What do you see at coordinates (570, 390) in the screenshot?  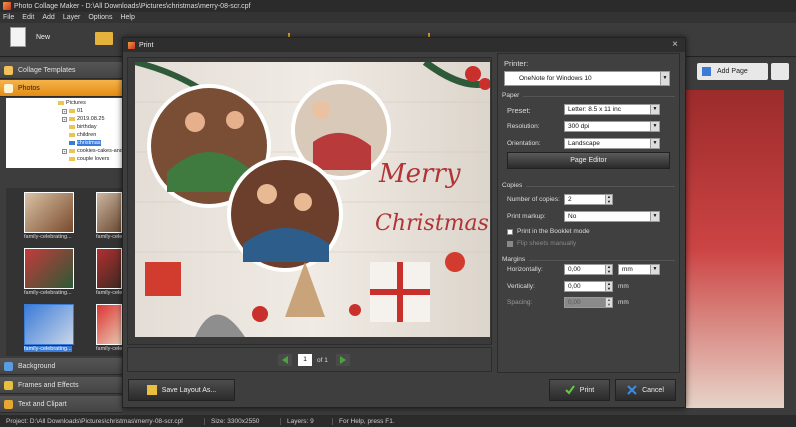 I see `checkmark-icon` at bounding box center [570, 390].